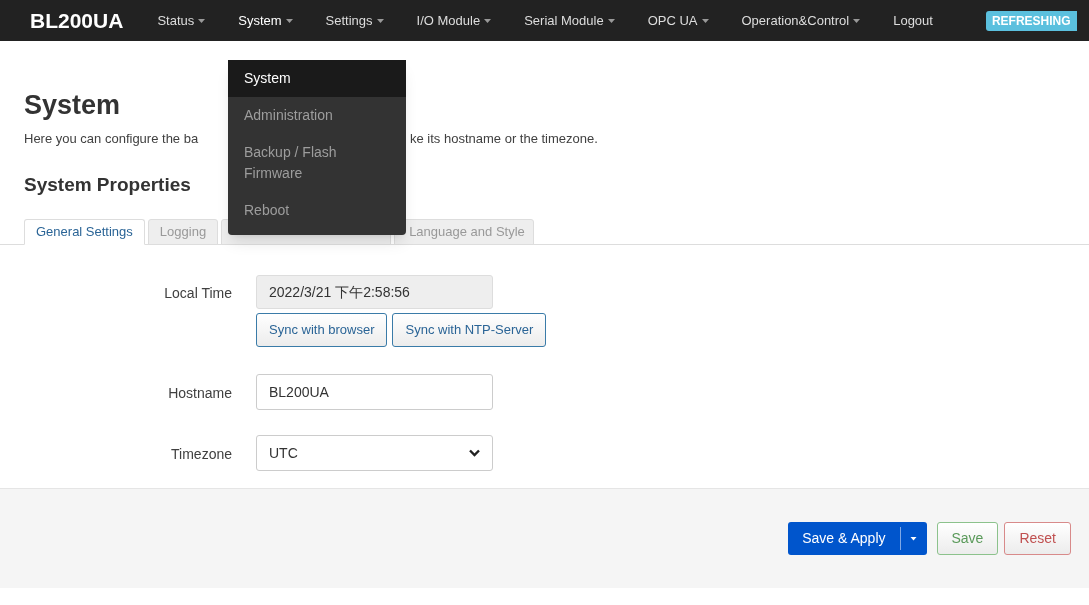  Describe the element at coordinates (374, 453) in the screenshot. I see `timezone-select: UTC` at that location.